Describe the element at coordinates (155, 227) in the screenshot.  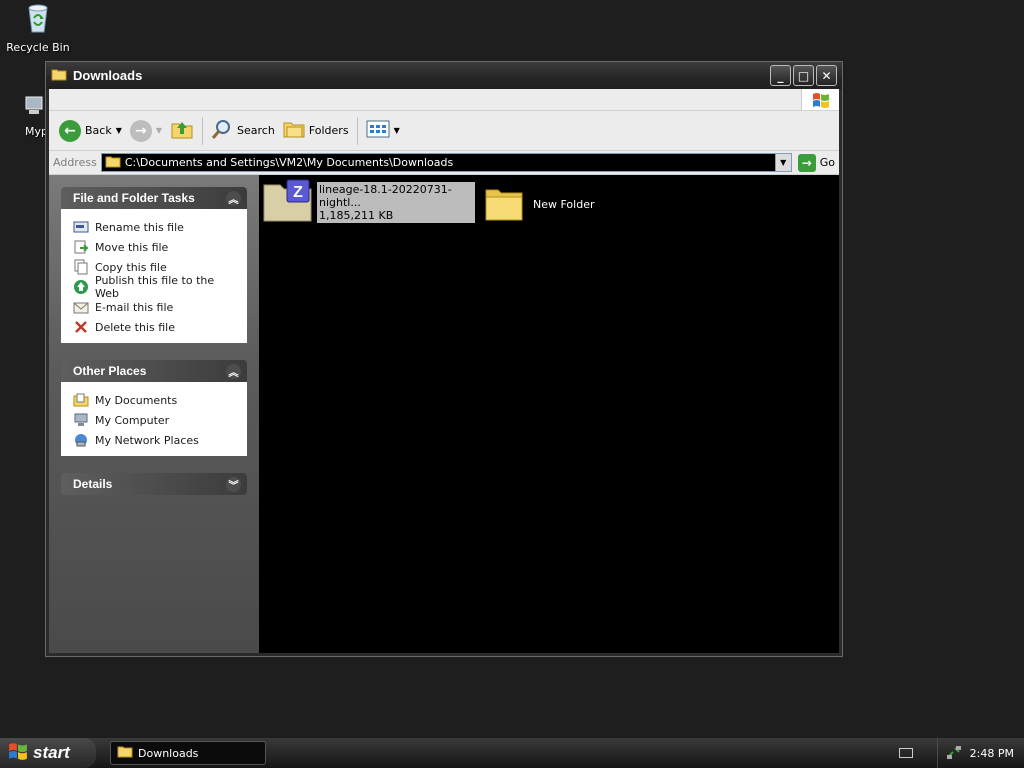
I see `task-rename: Rename this file` at that location.